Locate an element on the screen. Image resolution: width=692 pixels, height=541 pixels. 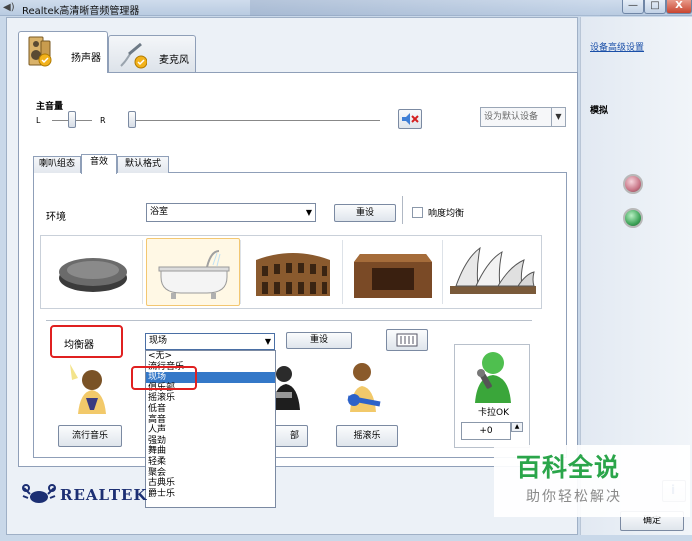
list-item: 摇滚乐 is located at coordinates (210, 398).